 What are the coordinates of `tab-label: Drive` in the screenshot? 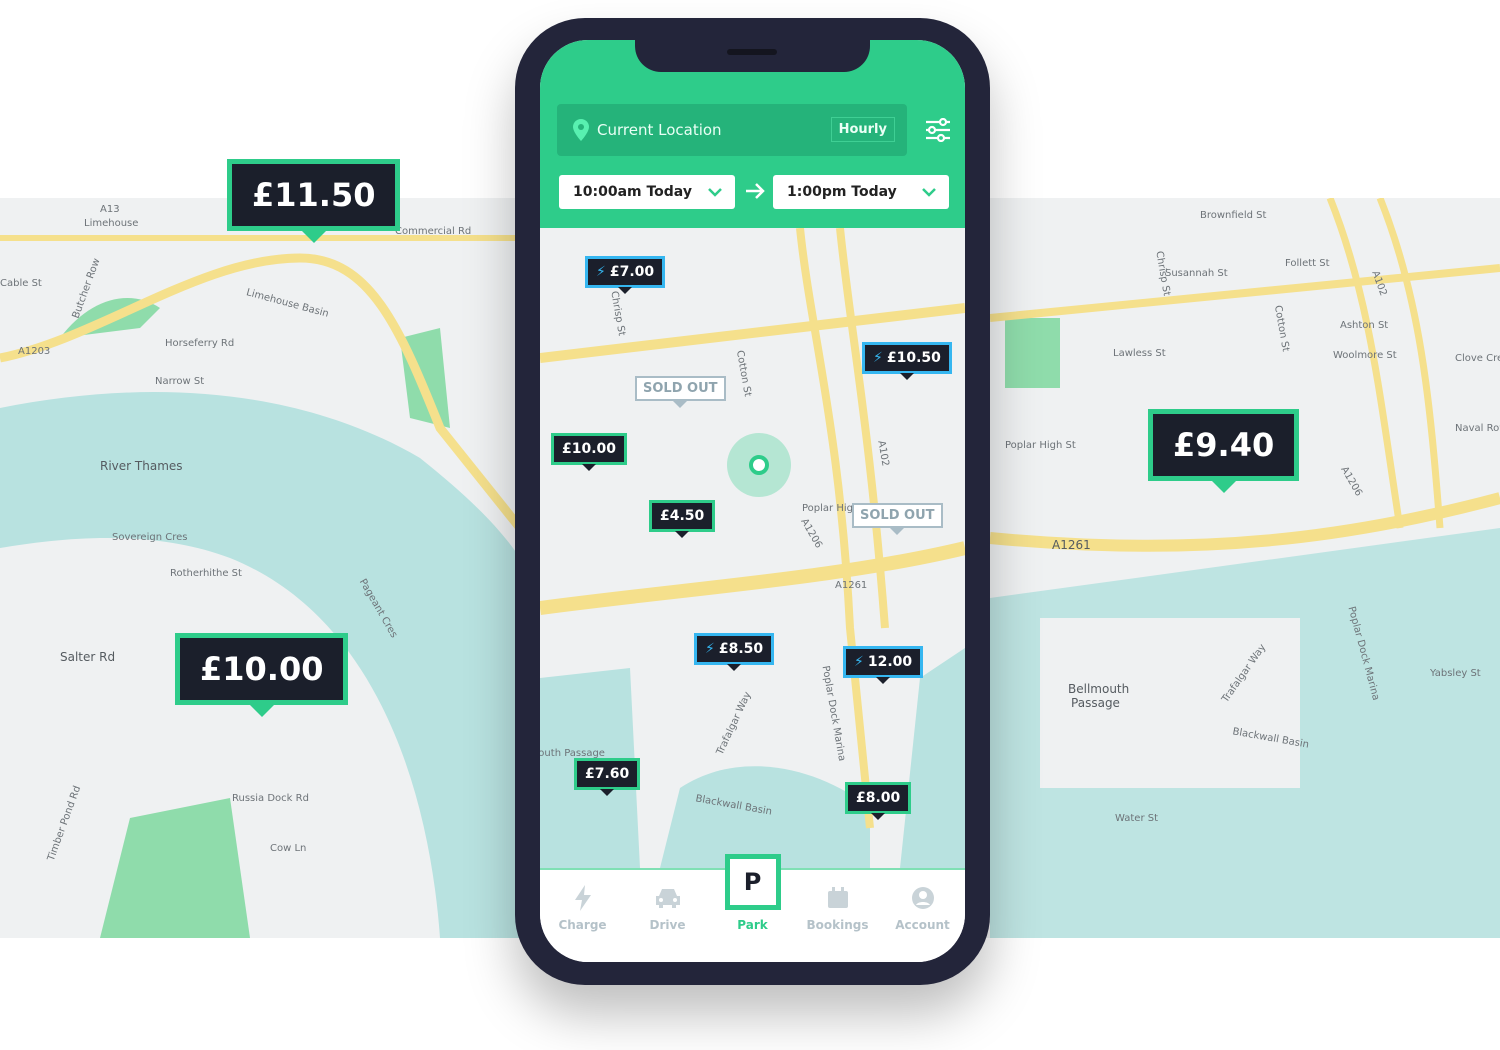 It's located at (667, 925).